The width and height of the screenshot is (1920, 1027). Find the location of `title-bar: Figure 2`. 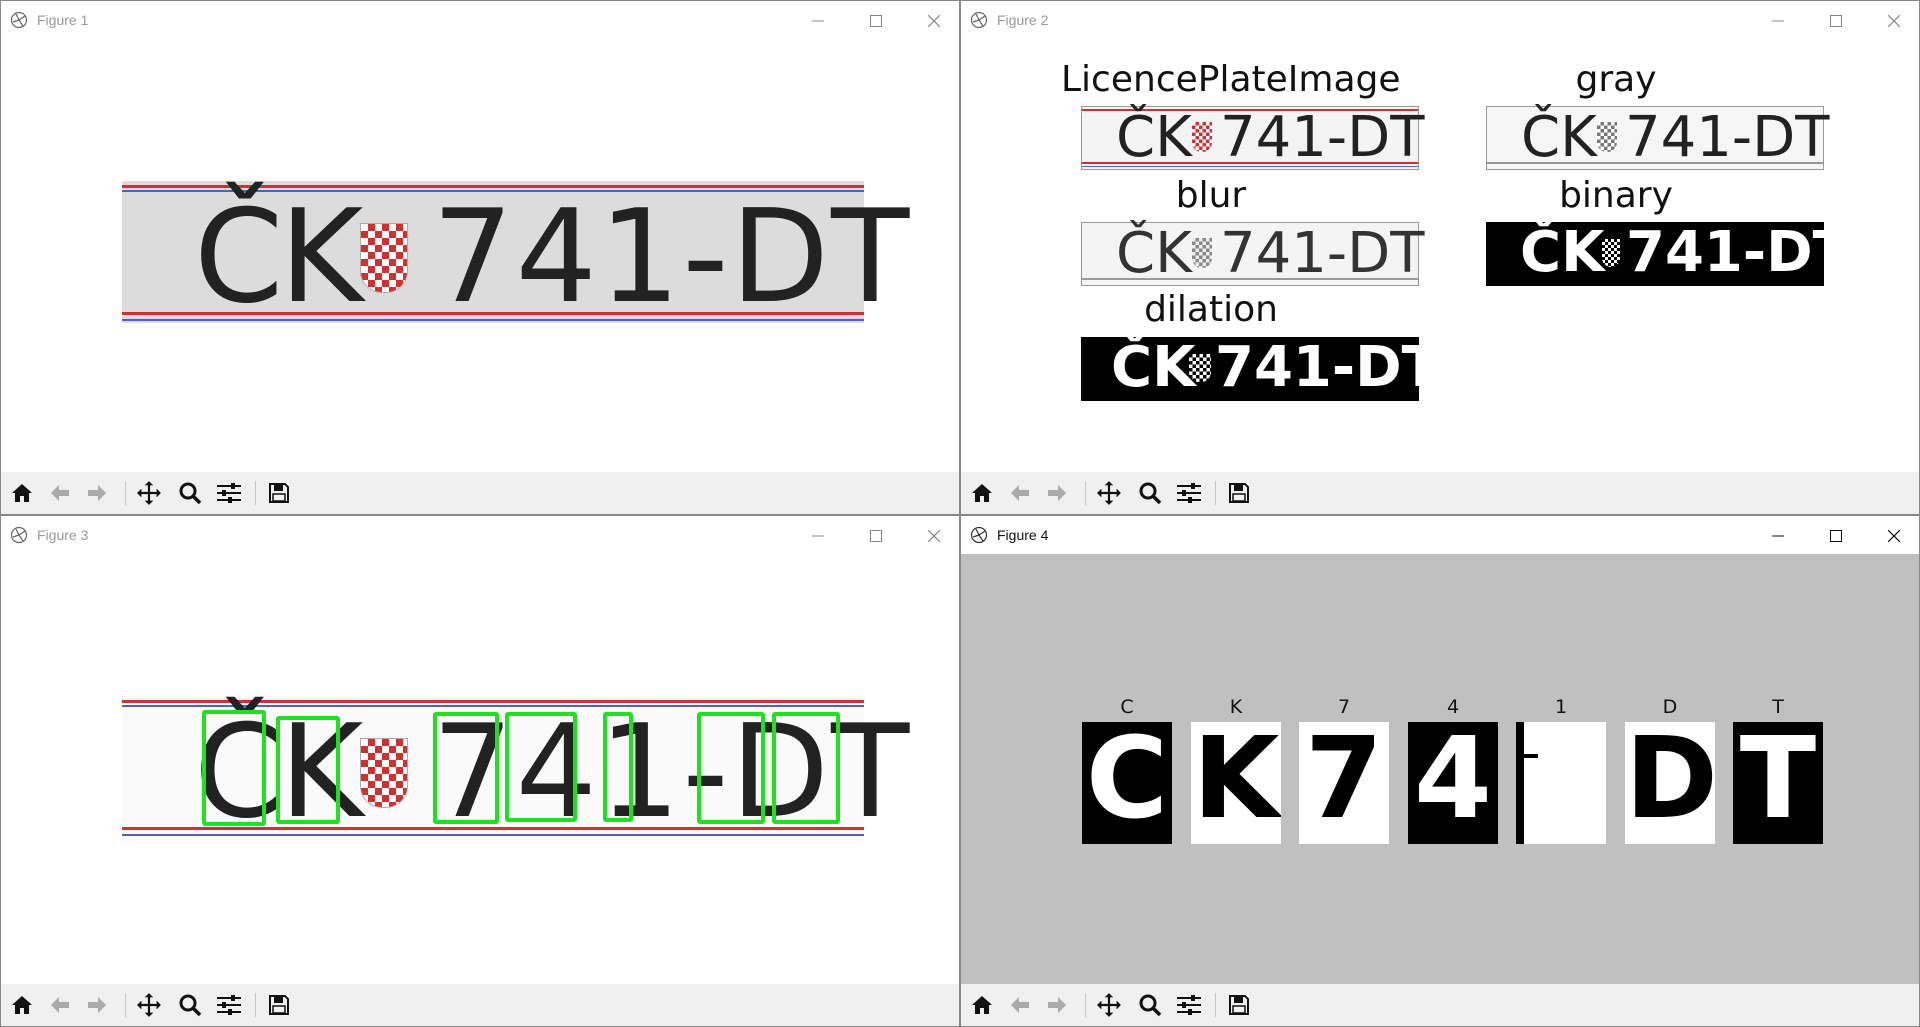

title-bar: Figure 2 is located at coordinates (1440, 20).